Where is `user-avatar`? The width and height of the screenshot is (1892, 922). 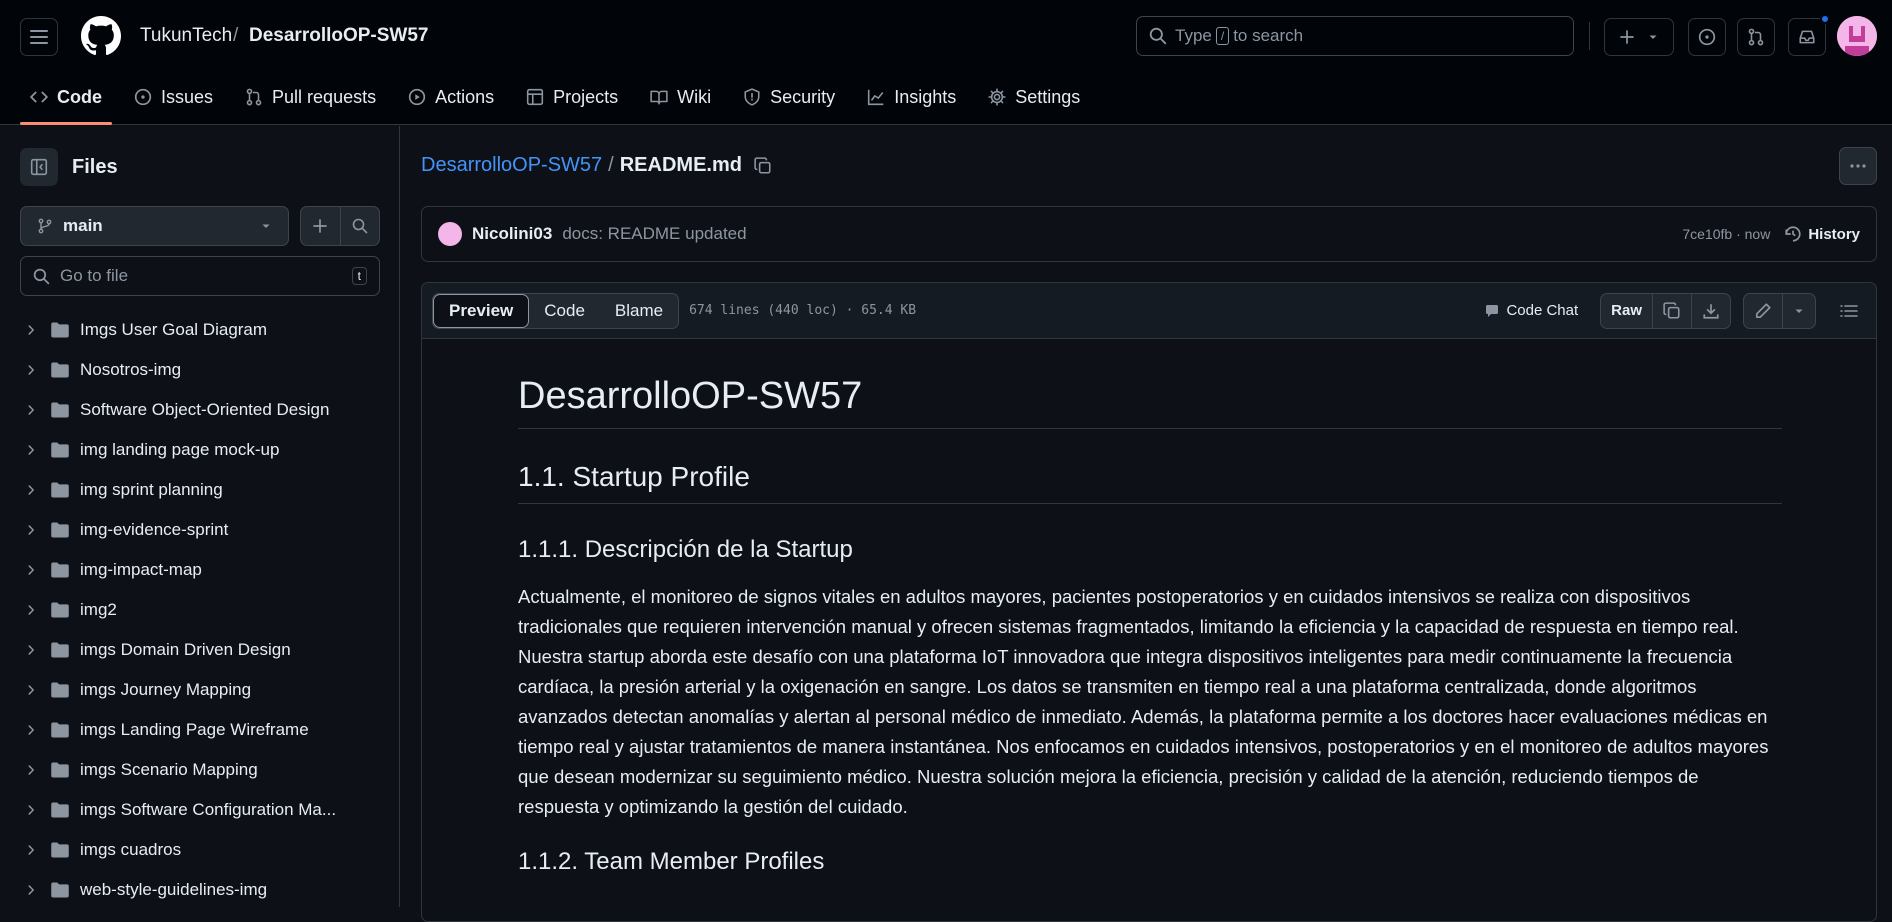 user-avatar is located at coordinates (1857, 36).